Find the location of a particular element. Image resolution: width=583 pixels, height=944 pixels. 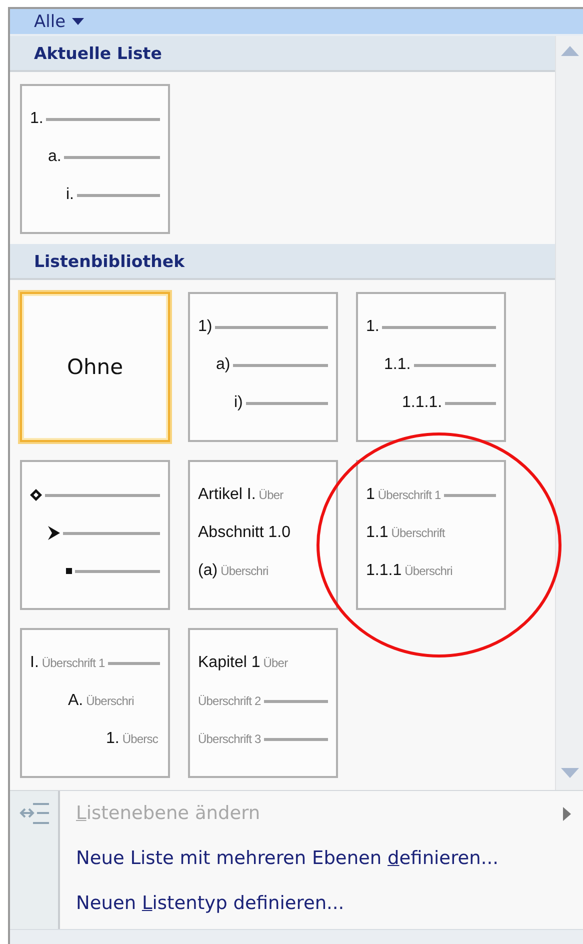

list-style-tile: Ohne is located at coordinates (95, 367).